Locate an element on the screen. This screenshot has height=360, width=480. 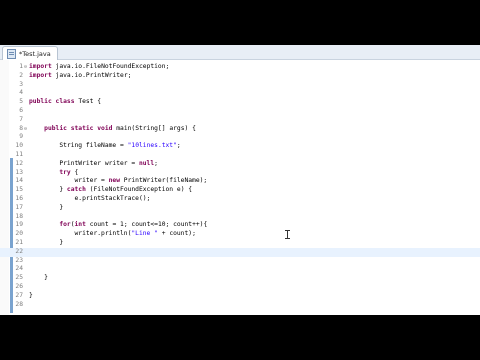
line-number: 26 is located at coordinates (19, 286).